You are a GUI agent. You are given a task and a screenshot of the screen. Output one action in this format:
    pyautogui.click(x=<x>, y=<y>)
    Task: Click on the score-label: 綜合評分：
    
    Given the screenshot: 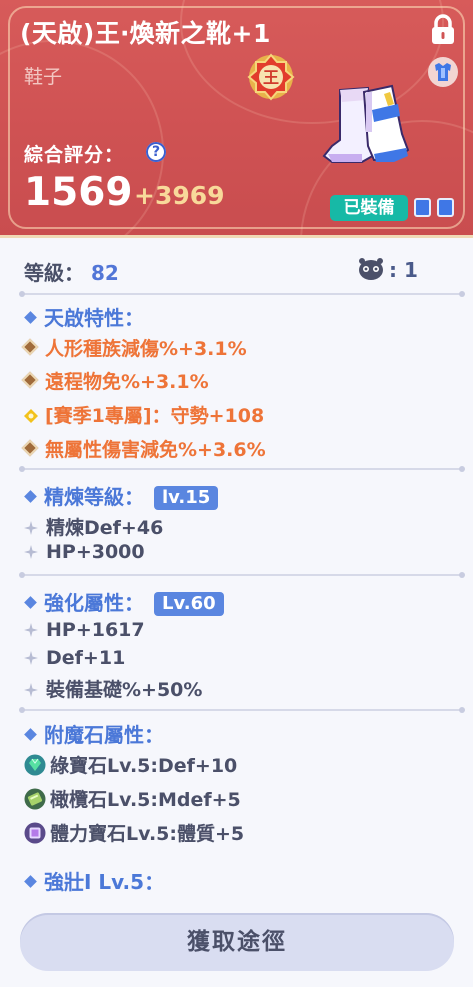 What is the action you would take?
    pyautogui.click(x=74, y=155)
    